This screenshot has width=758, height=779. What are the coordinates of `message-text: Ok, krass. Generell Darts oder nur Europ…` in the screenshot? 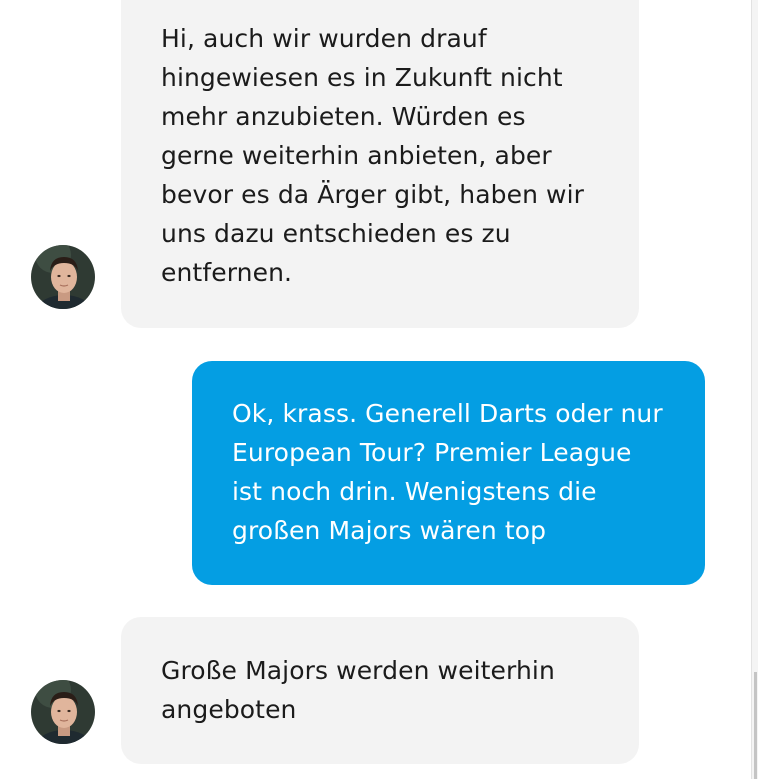 It's located at (447, 472).